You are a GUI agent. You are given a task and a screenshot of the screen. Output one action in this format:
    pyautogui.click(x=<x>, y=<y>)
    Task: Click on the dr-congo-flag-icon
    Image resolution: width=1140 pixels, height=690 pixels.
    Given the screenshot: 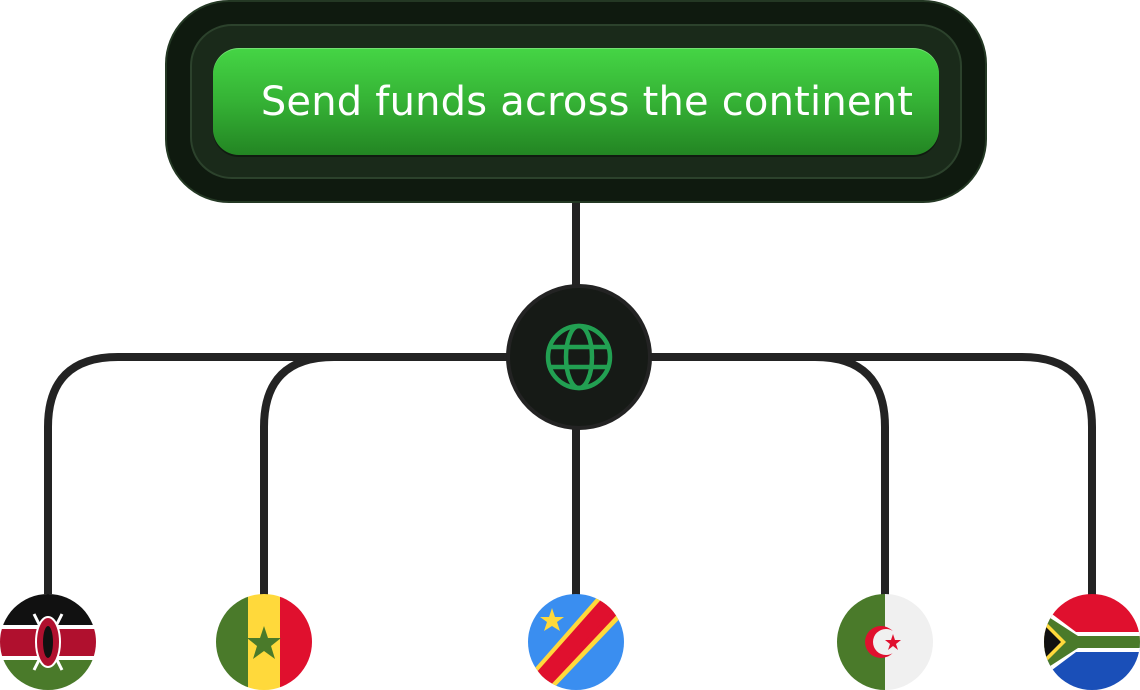 What is the action you would take?
    pyautogui.click(x=576, y=642)
    